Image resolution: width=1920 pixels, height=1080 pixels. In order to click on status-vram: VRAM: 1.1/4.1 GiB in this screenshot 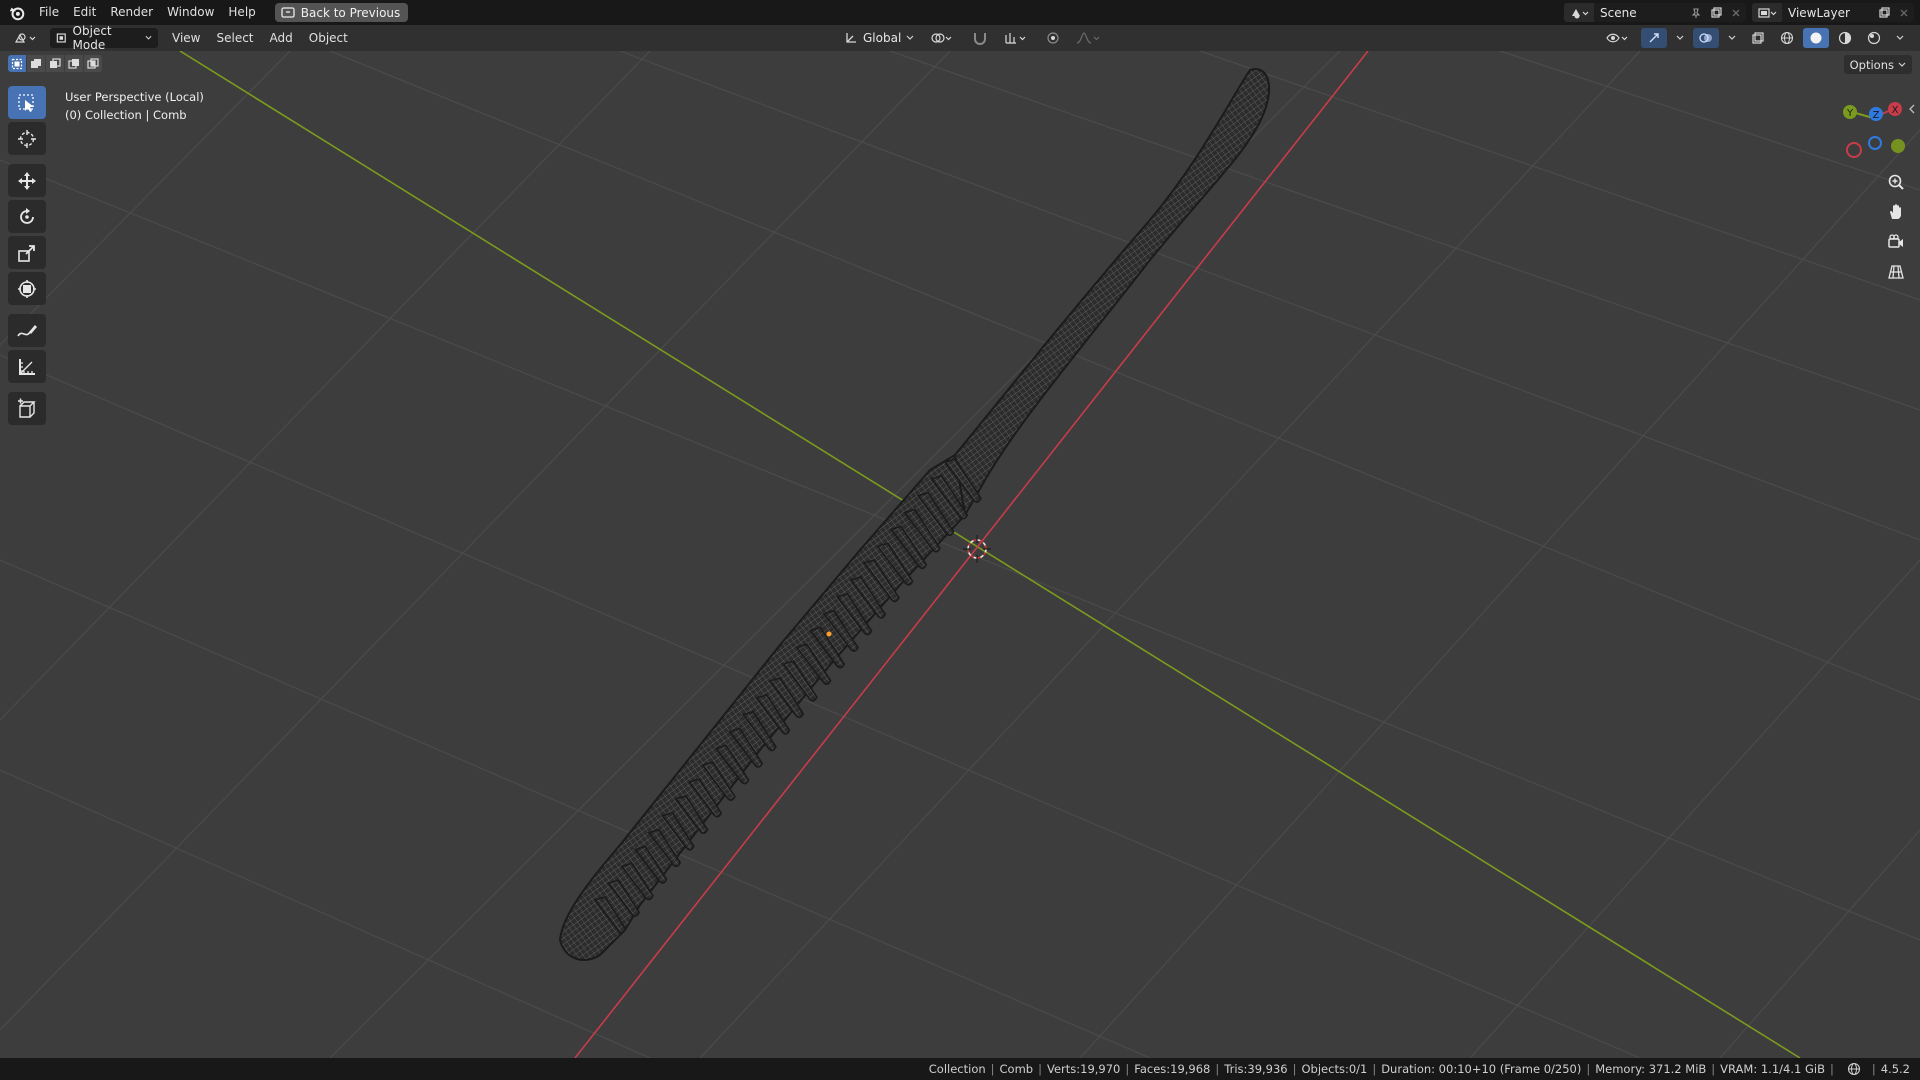, I will do `click(1772, 1069)`.